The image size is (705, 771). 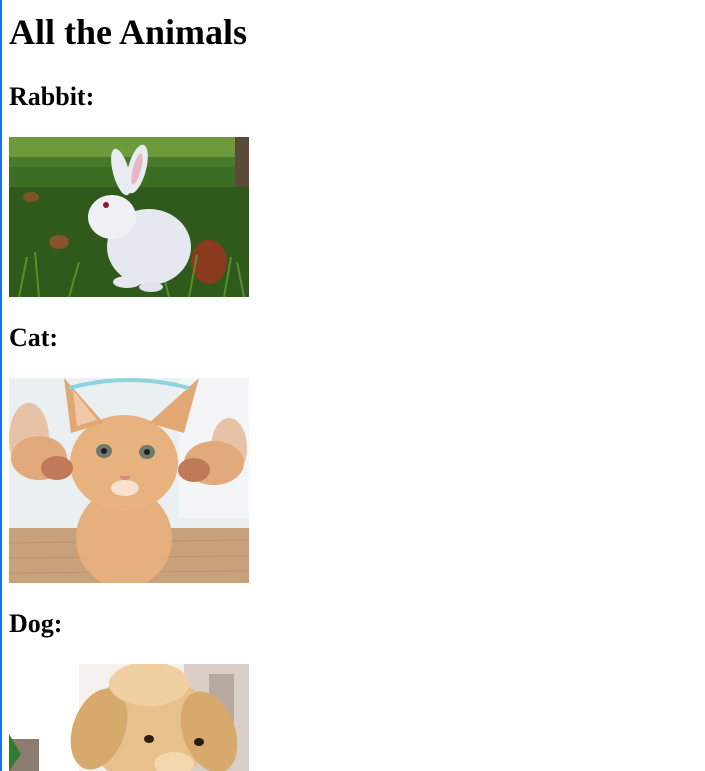 What do you see at coordinates (1, 385) in the screenshot?
I see `window-left-edge` at bounding box center [1, 385].